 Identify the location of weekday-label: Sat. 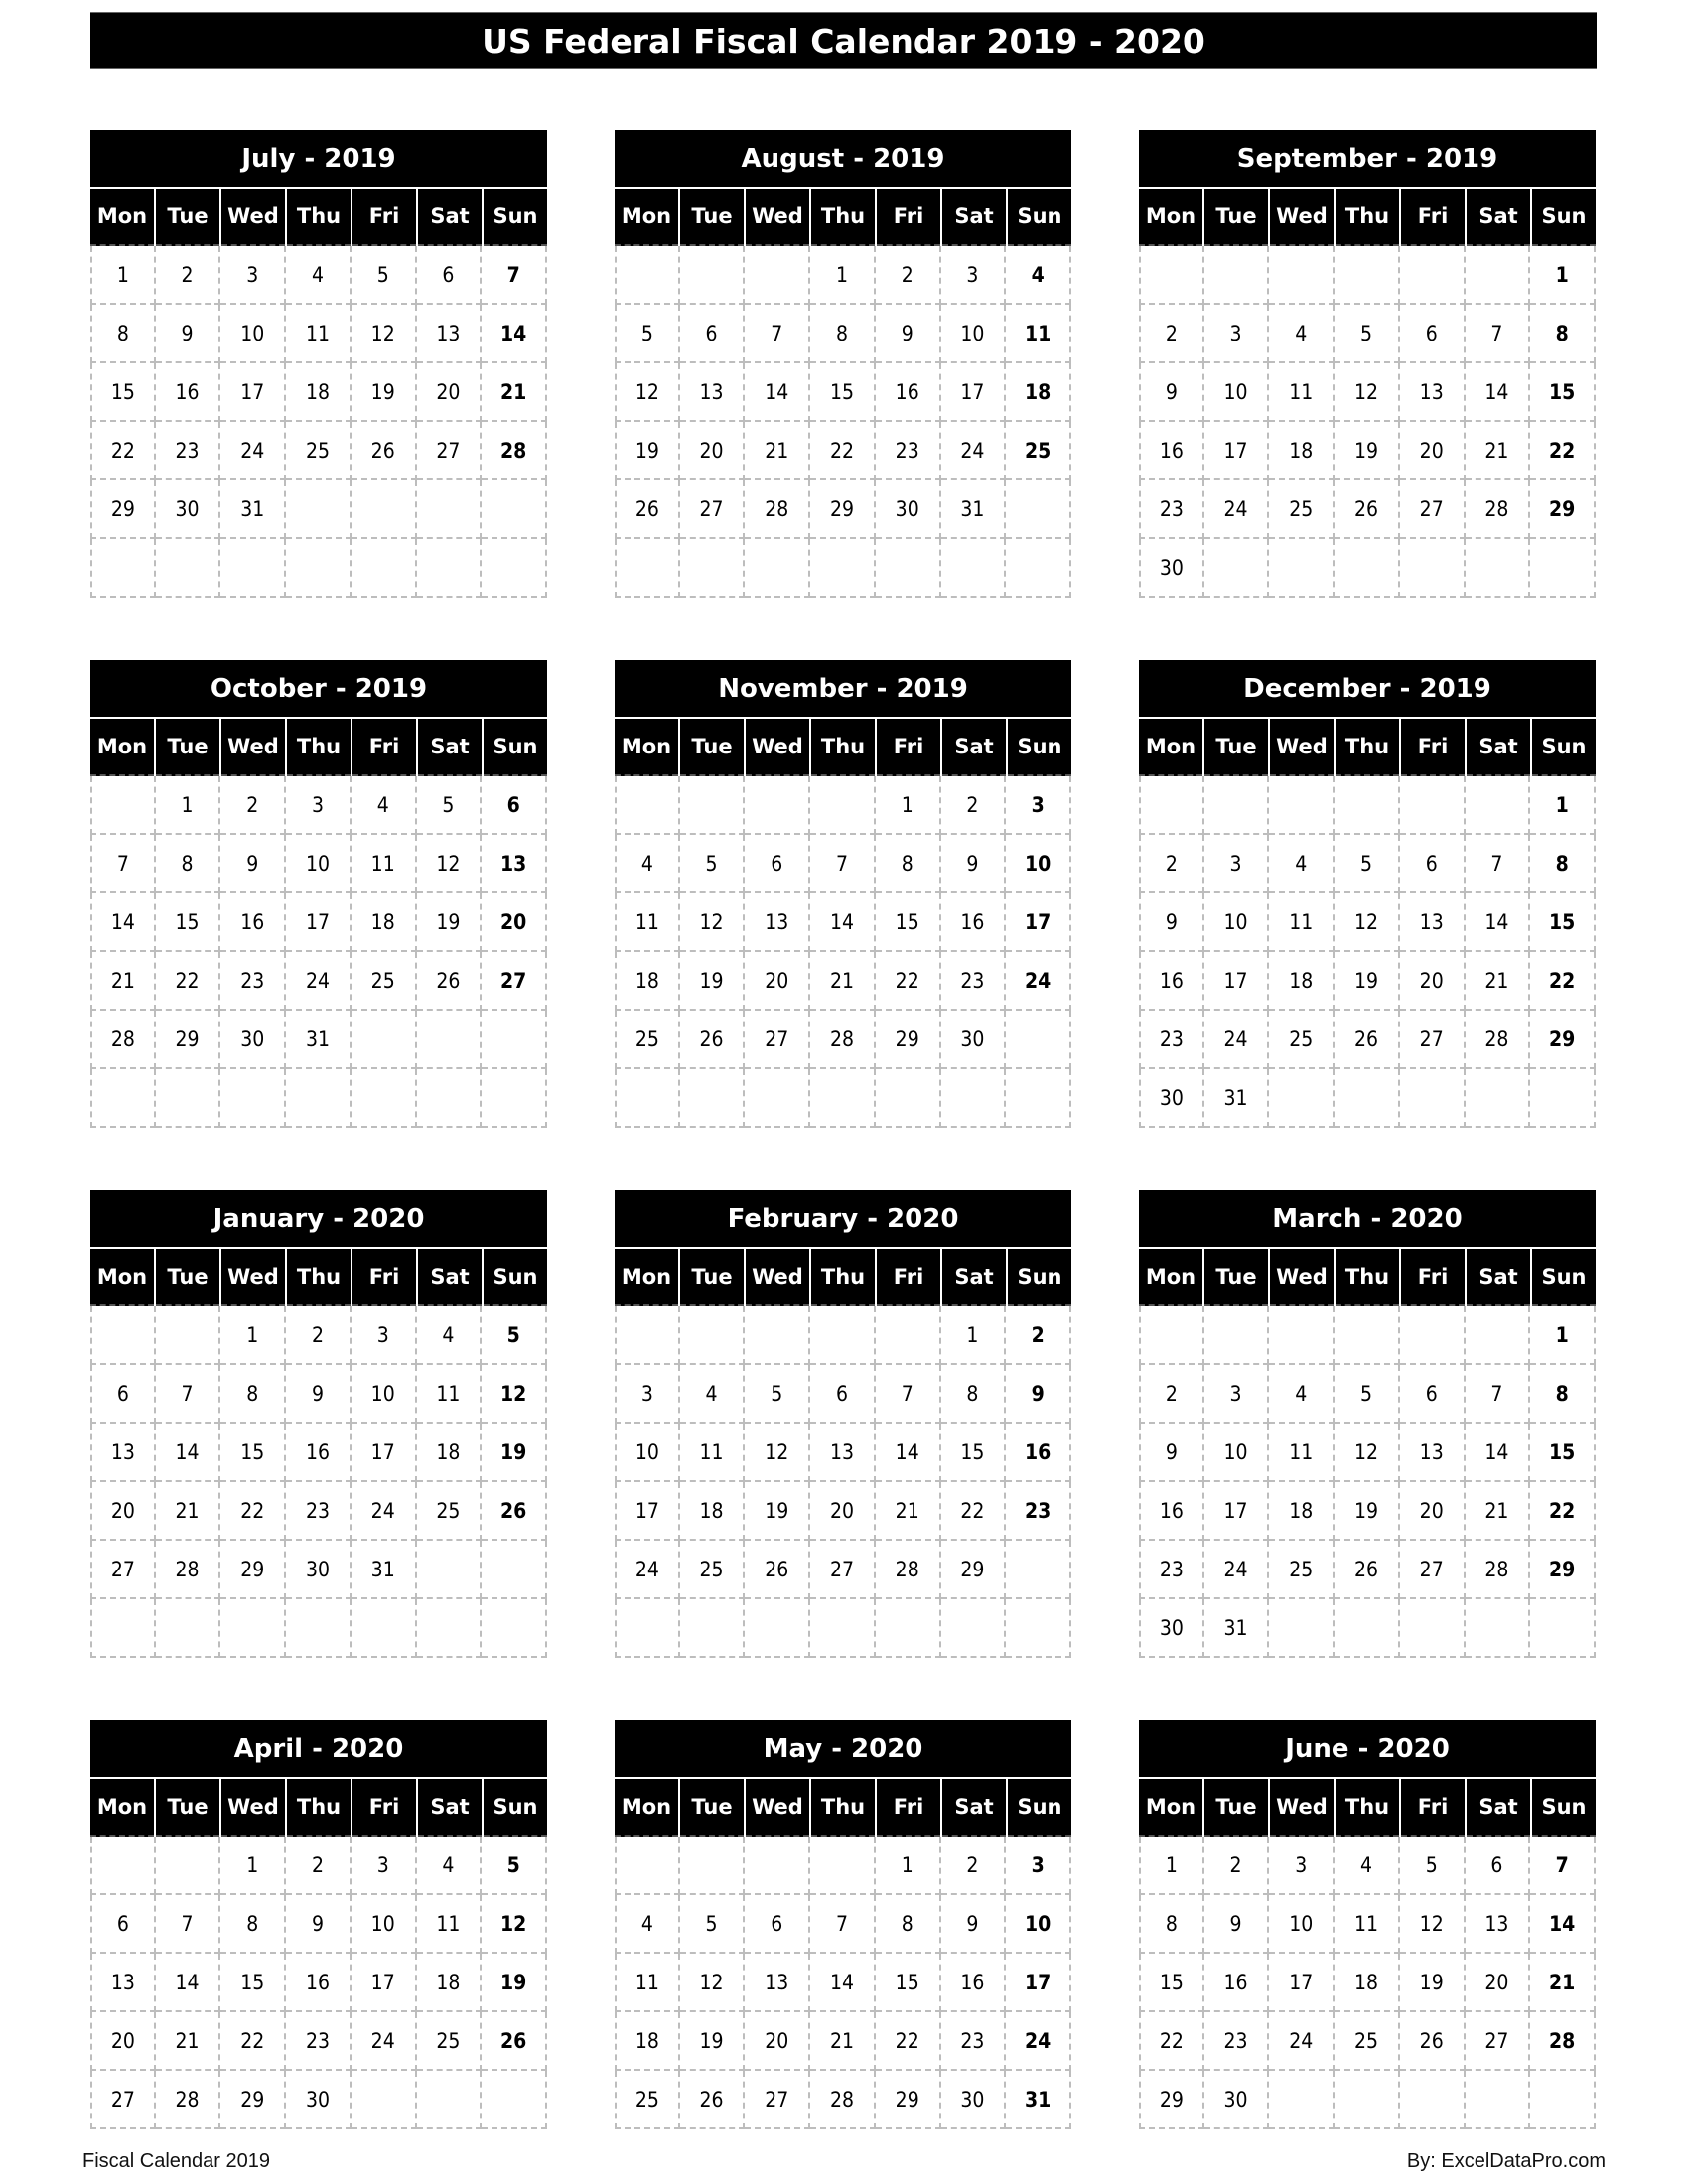
(1498, 1808).